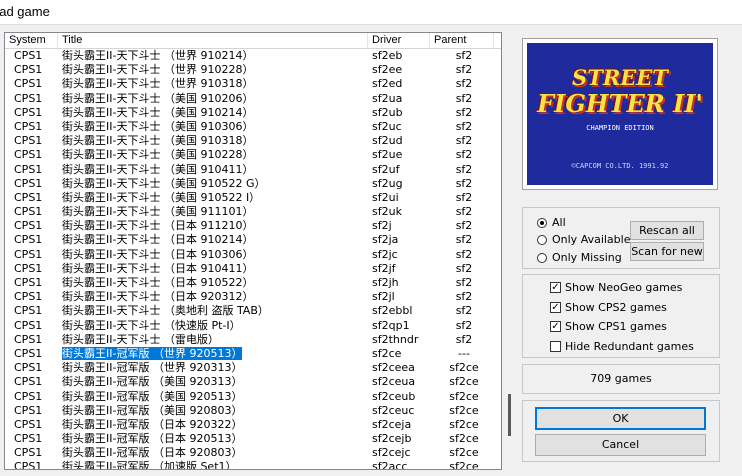  I want to click on table-row: CPS1 街头霸王II-冠军版 （世界 920313） sf2ceea sf2ce, so click(253, 368).